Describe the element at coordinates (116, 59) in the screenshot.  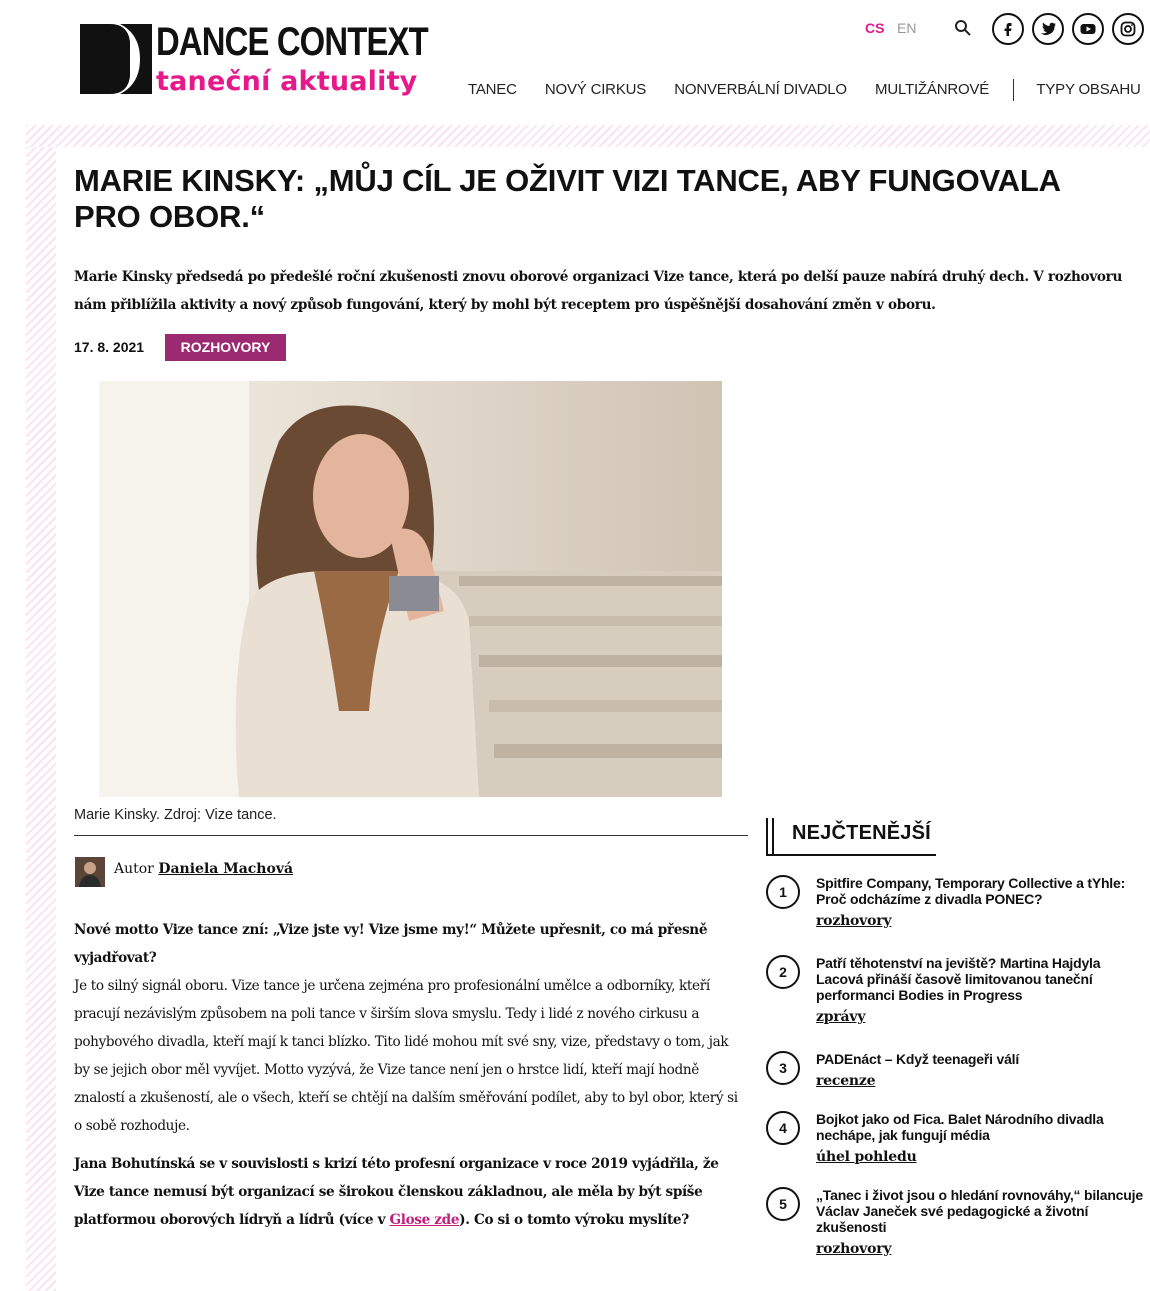
I see `logo-mark-icon` at that location.